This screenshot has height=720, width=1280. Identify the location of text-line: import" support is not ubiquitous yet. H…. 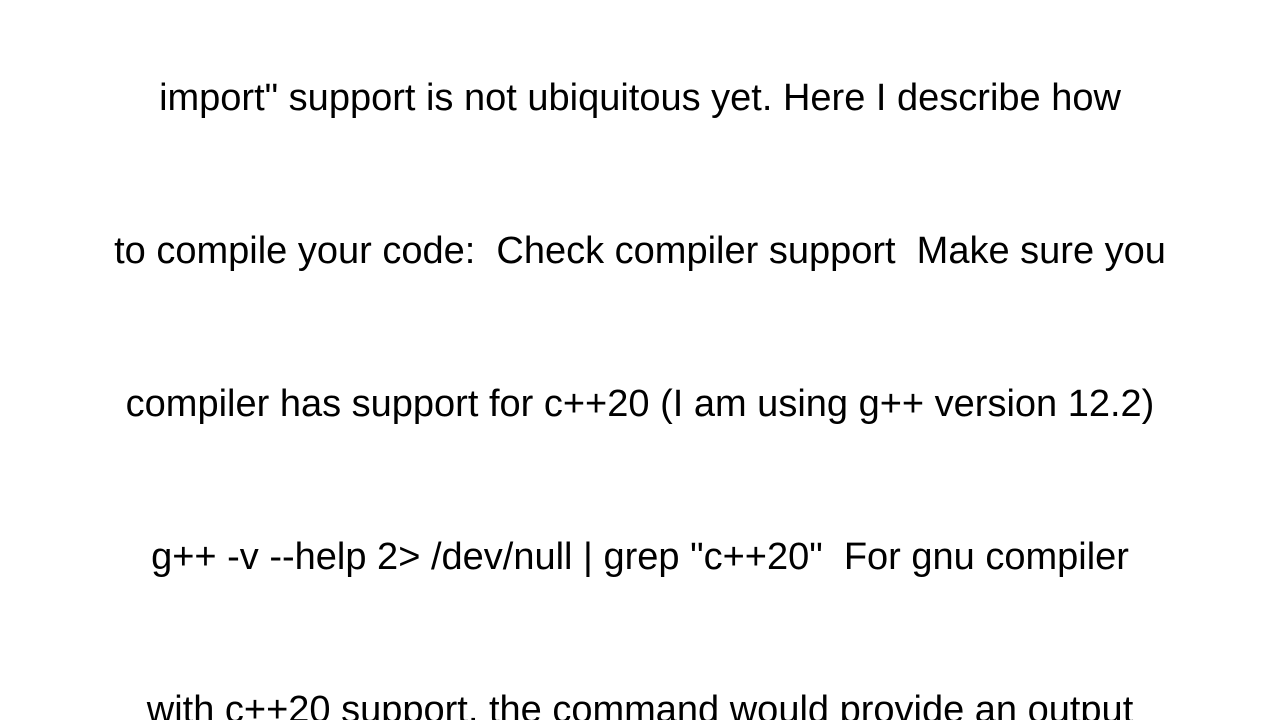
(640, 98).